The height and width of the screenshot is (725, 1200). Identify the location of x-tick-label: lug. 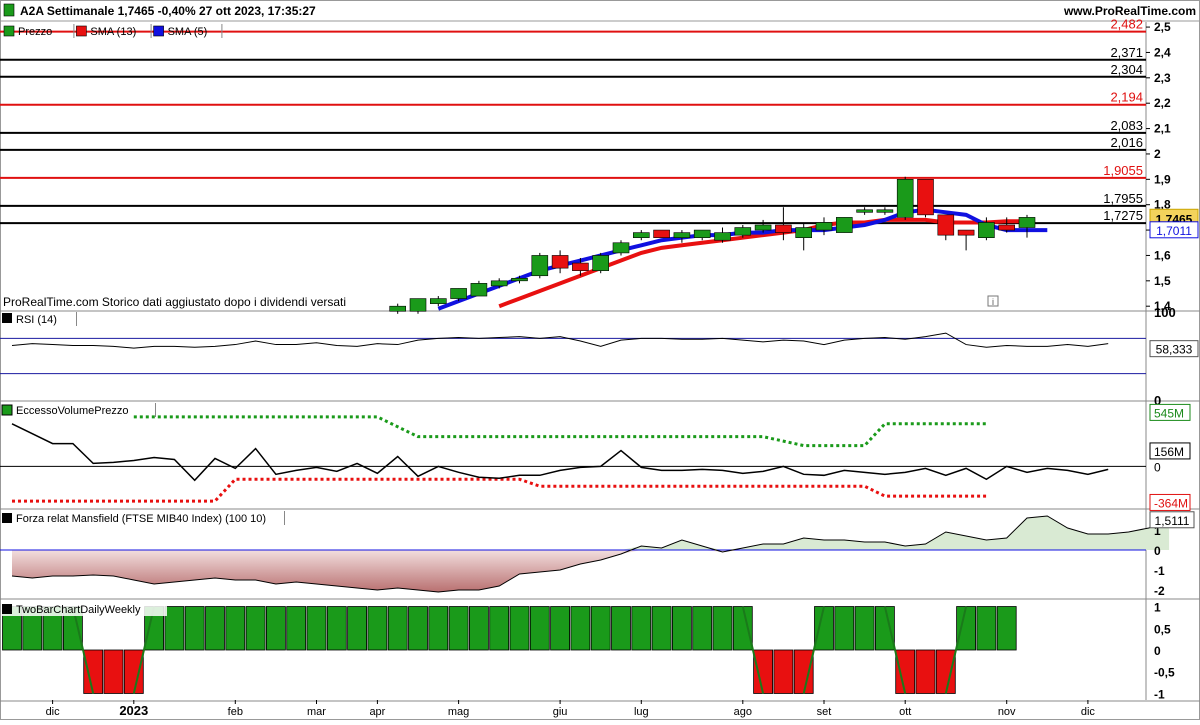
(641, 712).